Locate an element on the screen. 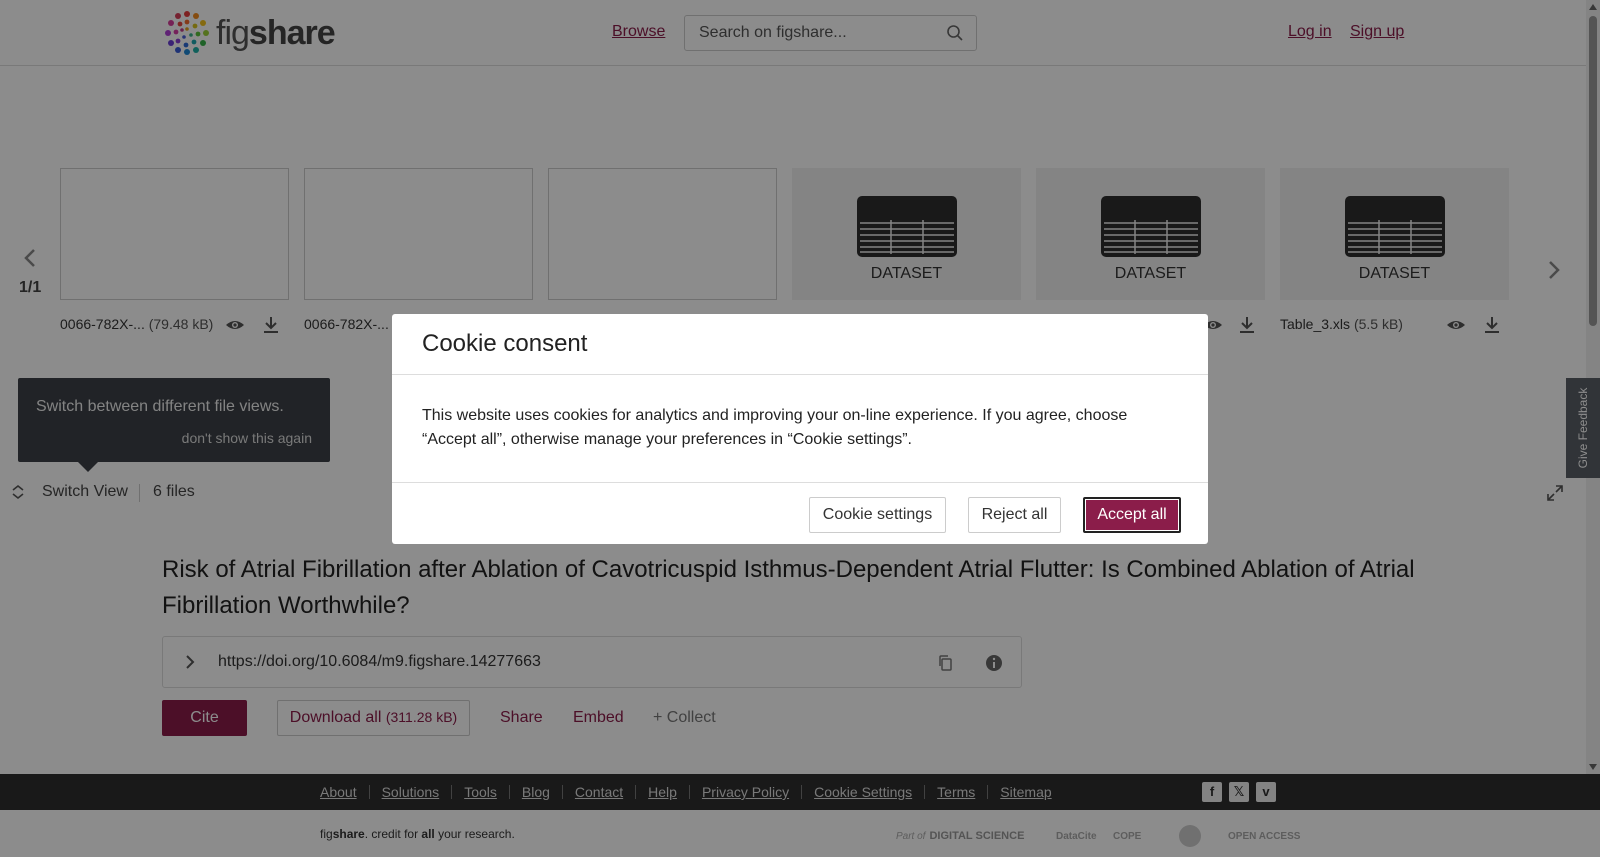  cookie-settings-button: Cookie settings is located at coordinates (877, 515).